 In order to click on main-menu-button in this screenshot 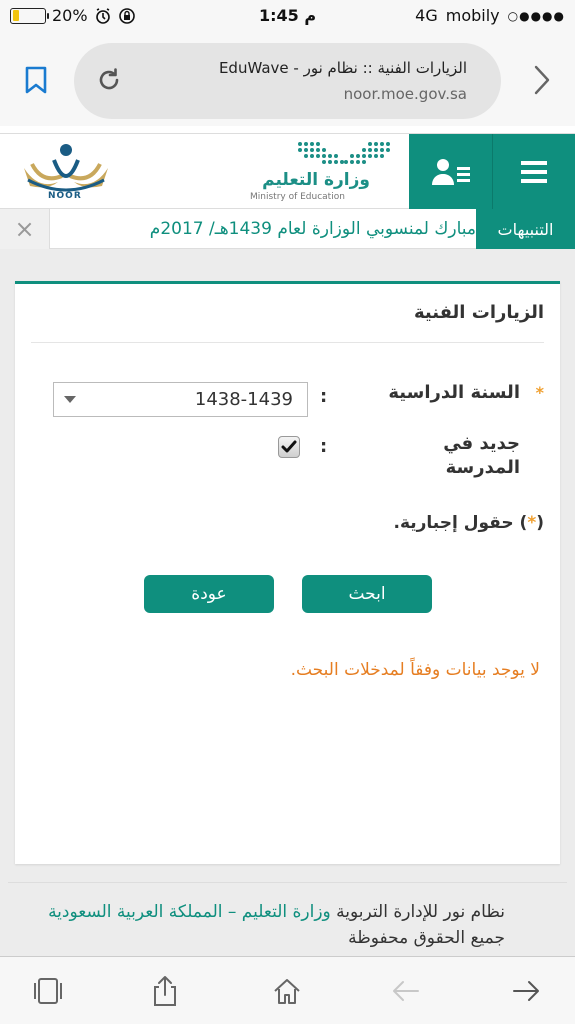, I will do `click(533, 171)`.